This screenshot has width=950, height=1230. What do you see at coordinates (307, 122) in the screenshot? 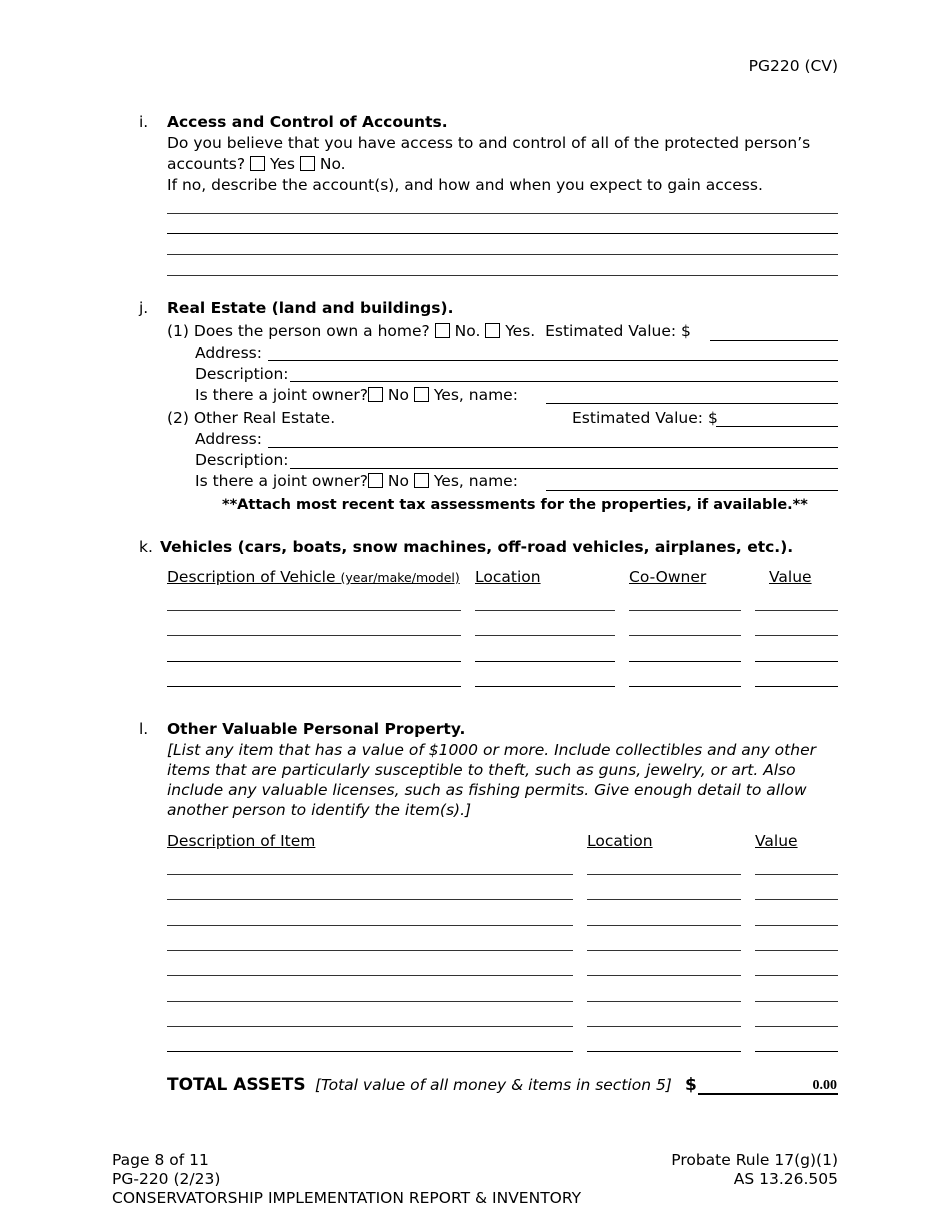
I see `section-i-title: Access and Control of Accounts.` at bounding box center [307, 122].